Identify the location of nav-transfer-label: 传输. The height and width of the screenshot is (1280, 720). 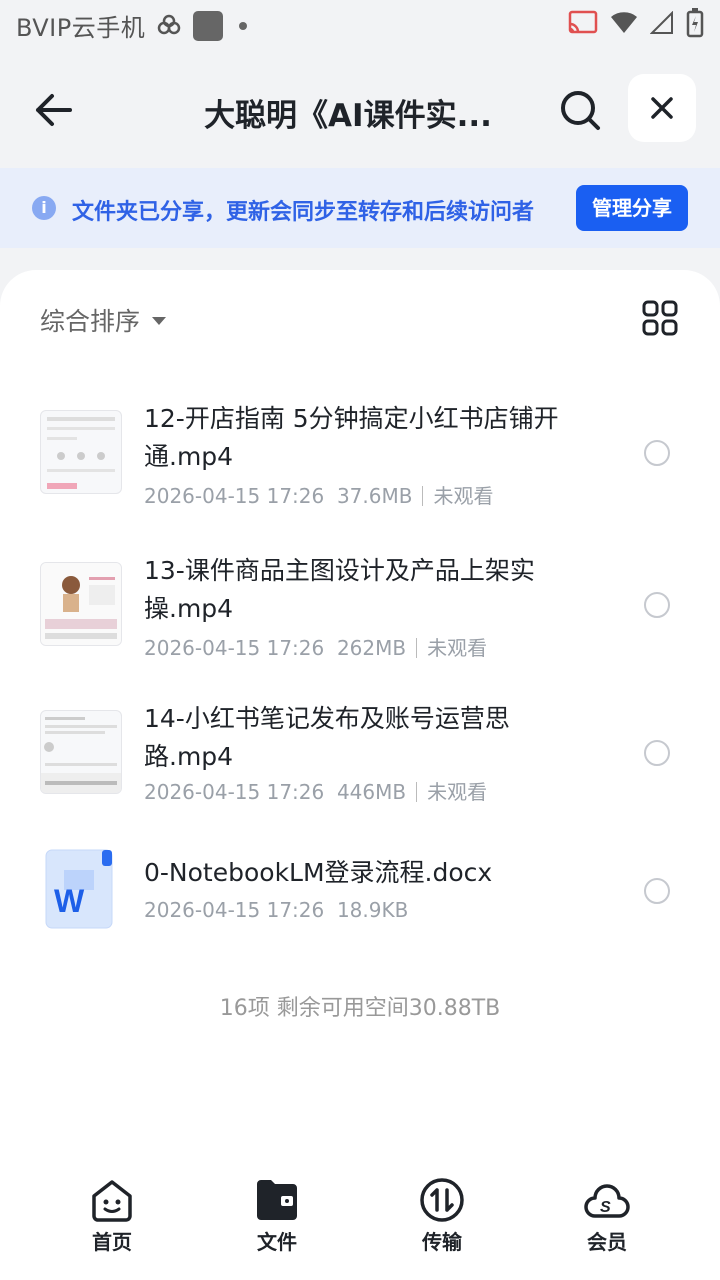
(442, 1242).